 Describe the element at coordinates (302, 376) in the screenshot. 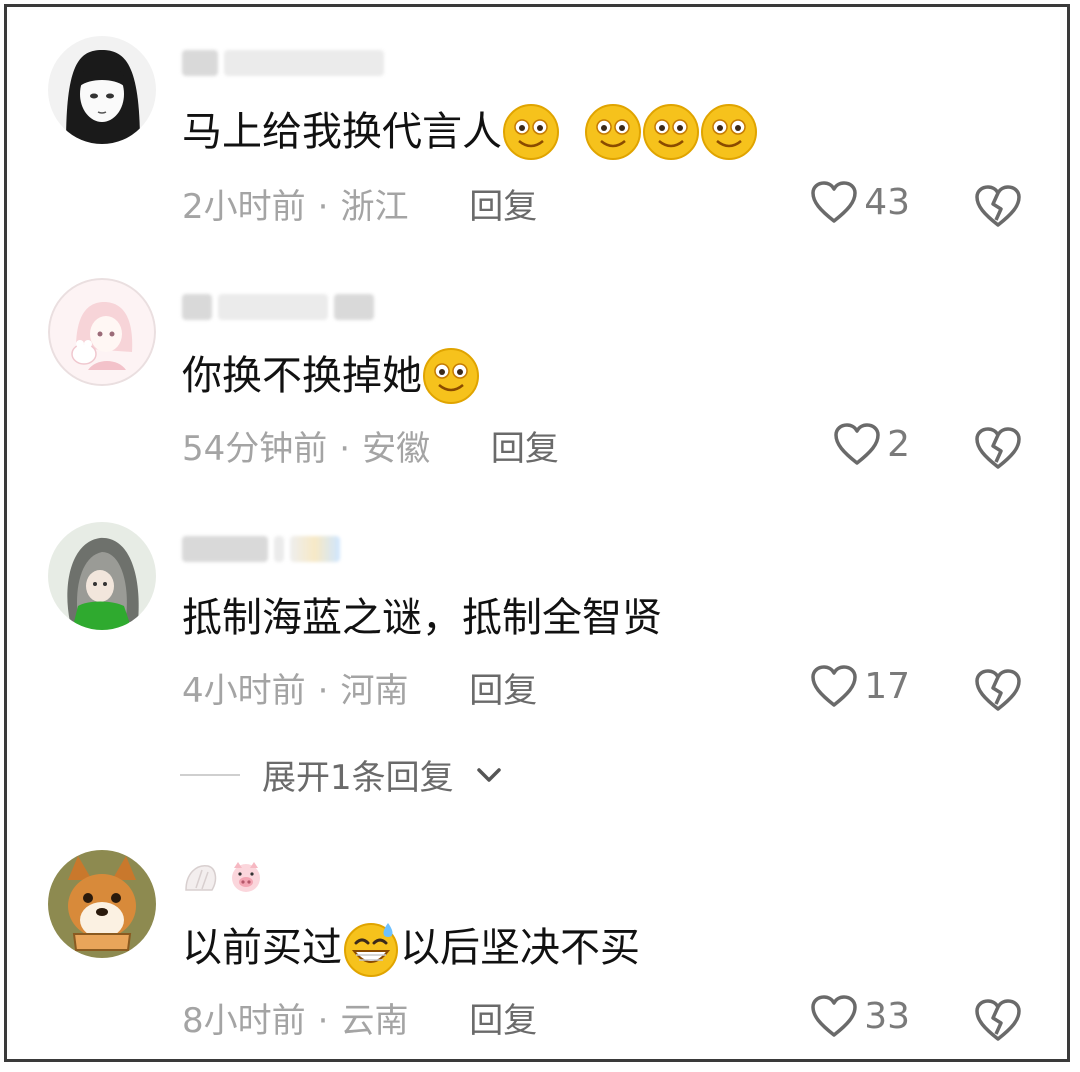

I see `comment-body: 你换不换掉她` at that location.